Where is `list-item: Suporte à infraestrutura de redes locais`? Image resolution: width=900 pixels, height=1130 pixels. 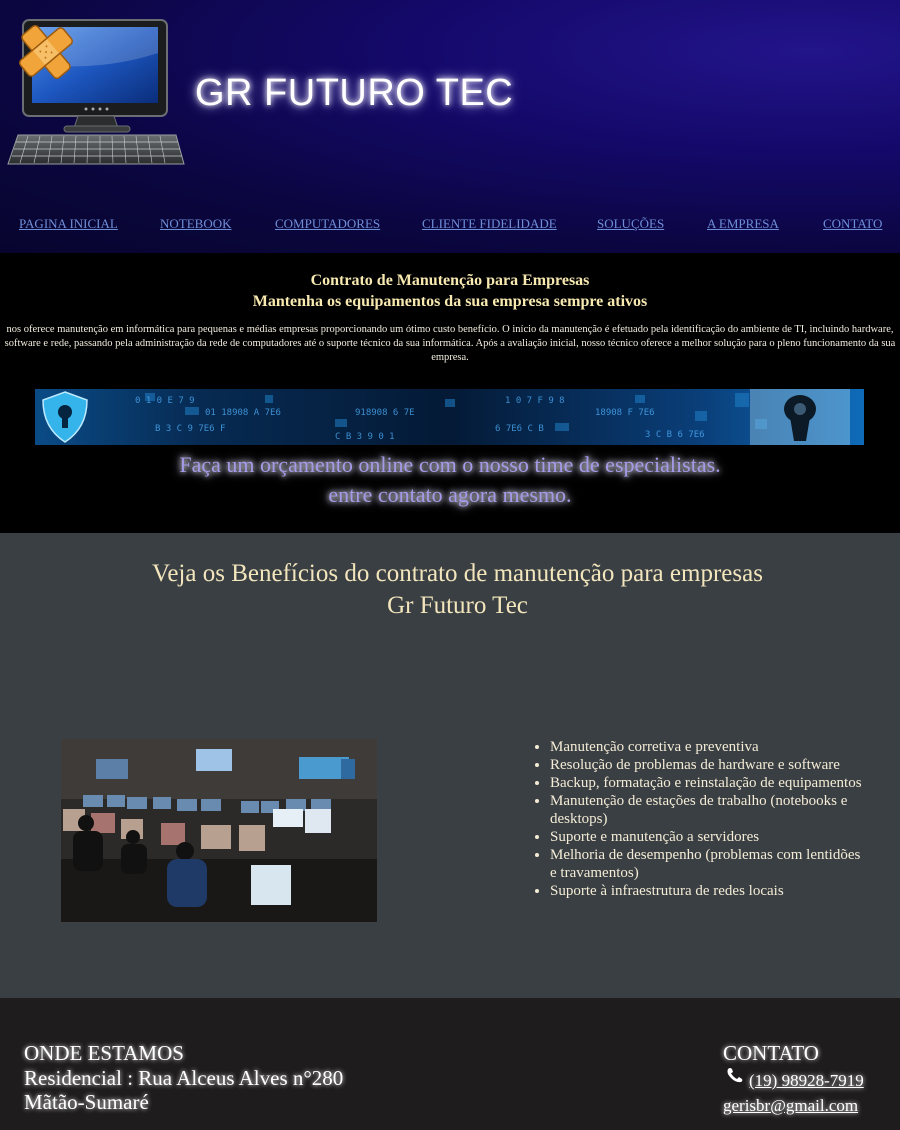
list-item: Suporte à infraestrutura de redes locais is located at coordinates (710, 891).